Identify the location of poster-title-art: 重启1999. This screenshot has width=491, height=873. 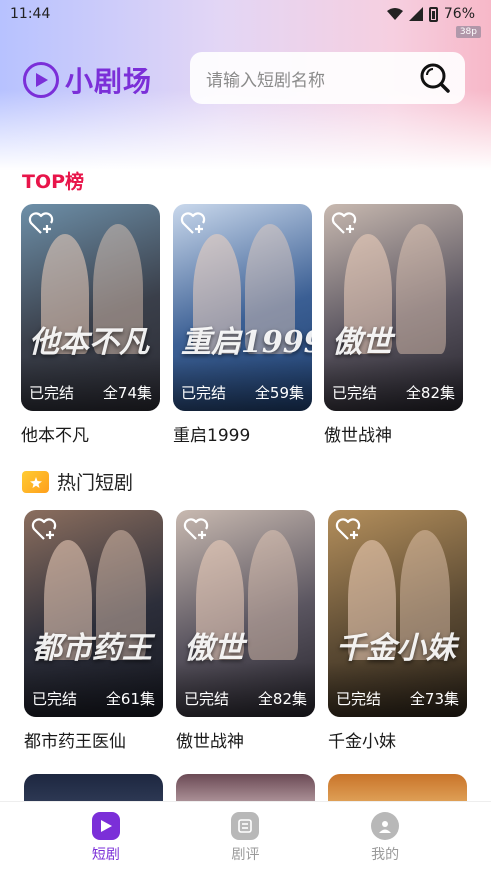
(246, 342).